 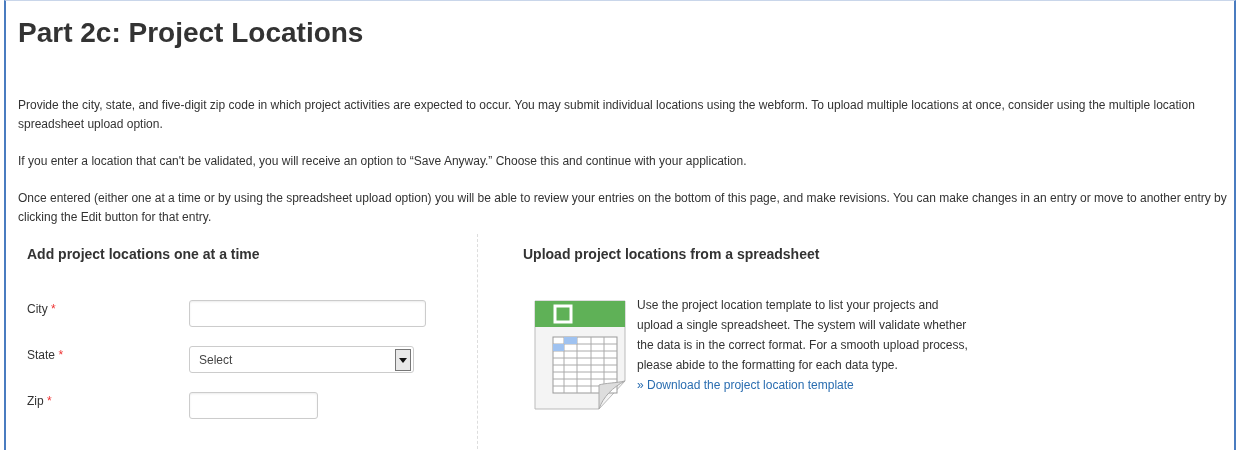 I want to click on caret-icon, so click(x=403, y=359).